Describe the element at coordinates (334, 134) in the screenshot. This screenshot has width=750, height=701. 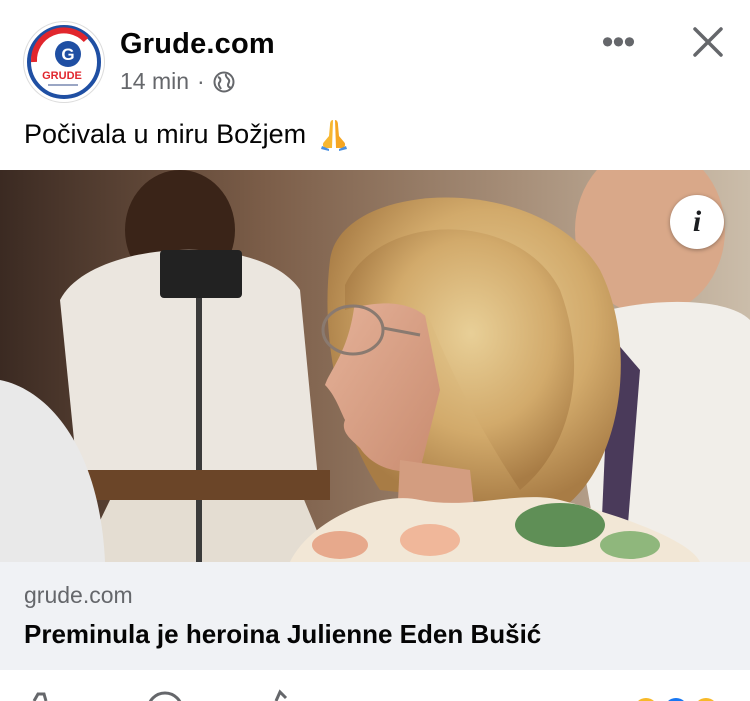
I see `folded-hands-icon` at that location.